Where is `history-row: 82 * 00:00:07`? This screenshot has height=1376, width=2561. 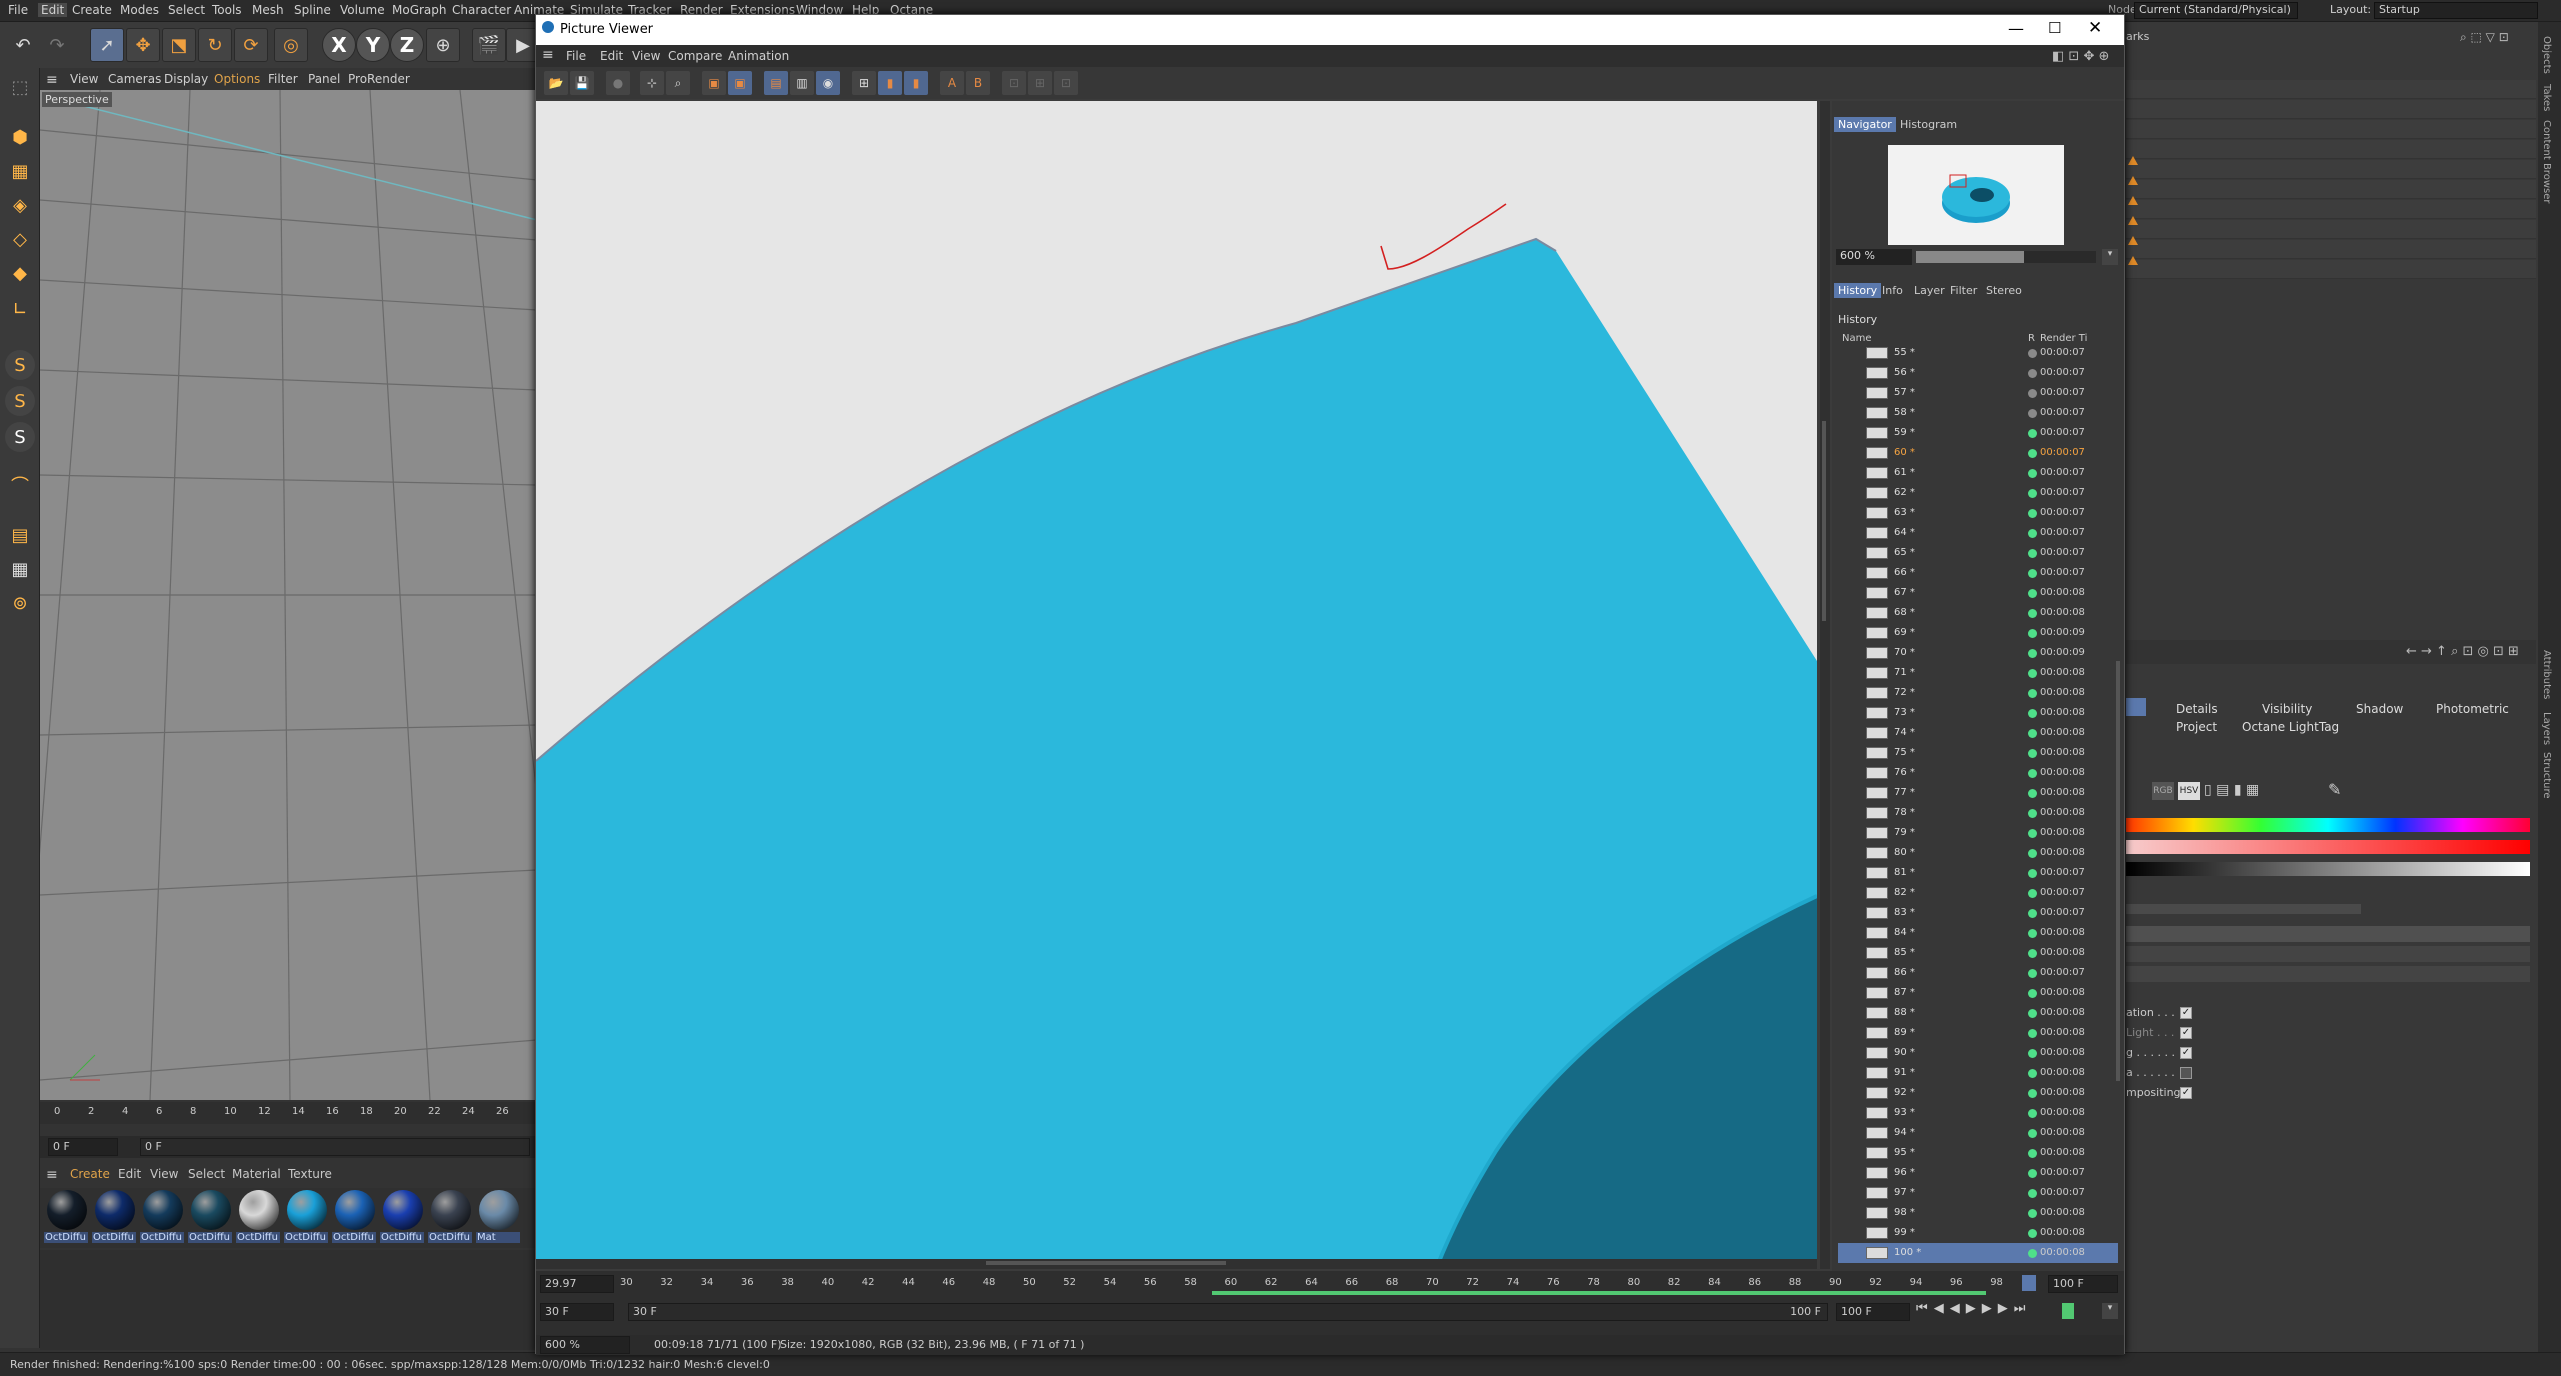
history-row: 82 * 00:00:07 is located at coordinates (1978, 893).